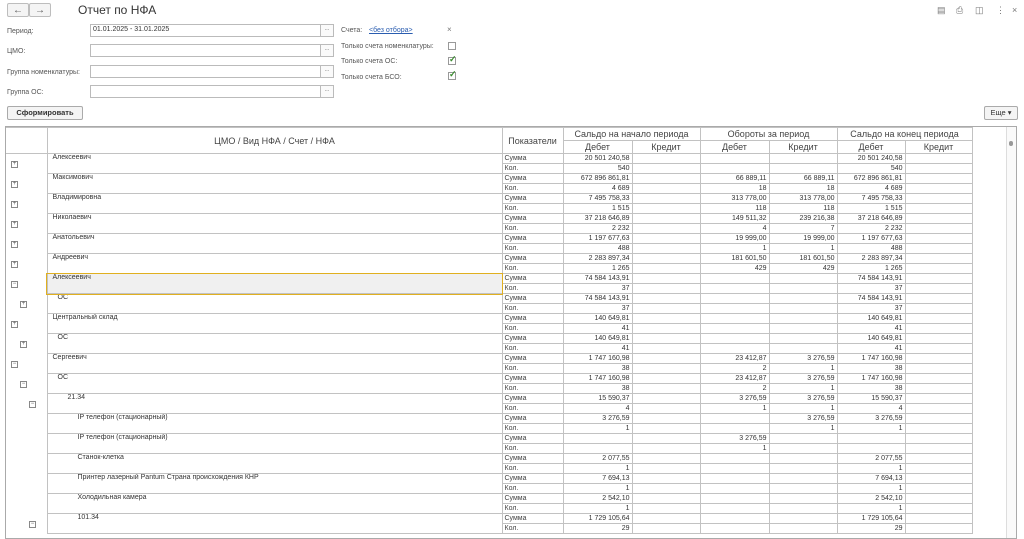 Image resolution: width=1024 pixels, height=539 pixels. I want to click on table-row: IP телефон (стационарный) Сумма 3 276,59, so click(489, 443).